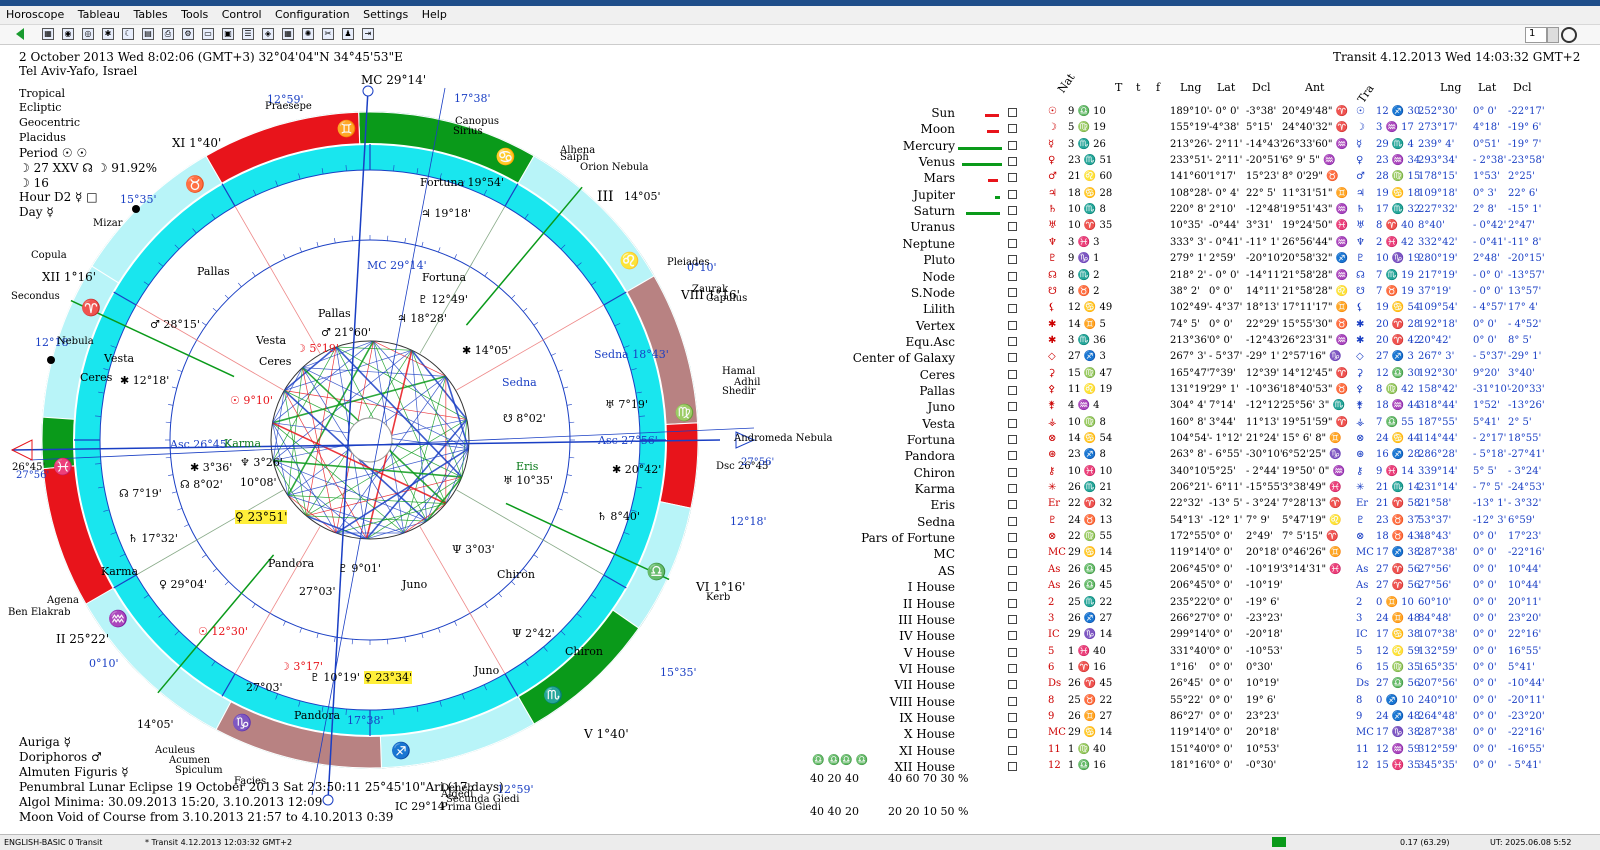  I want to click on transit-planet-label: ♀ 23°34', so click(388, 677).